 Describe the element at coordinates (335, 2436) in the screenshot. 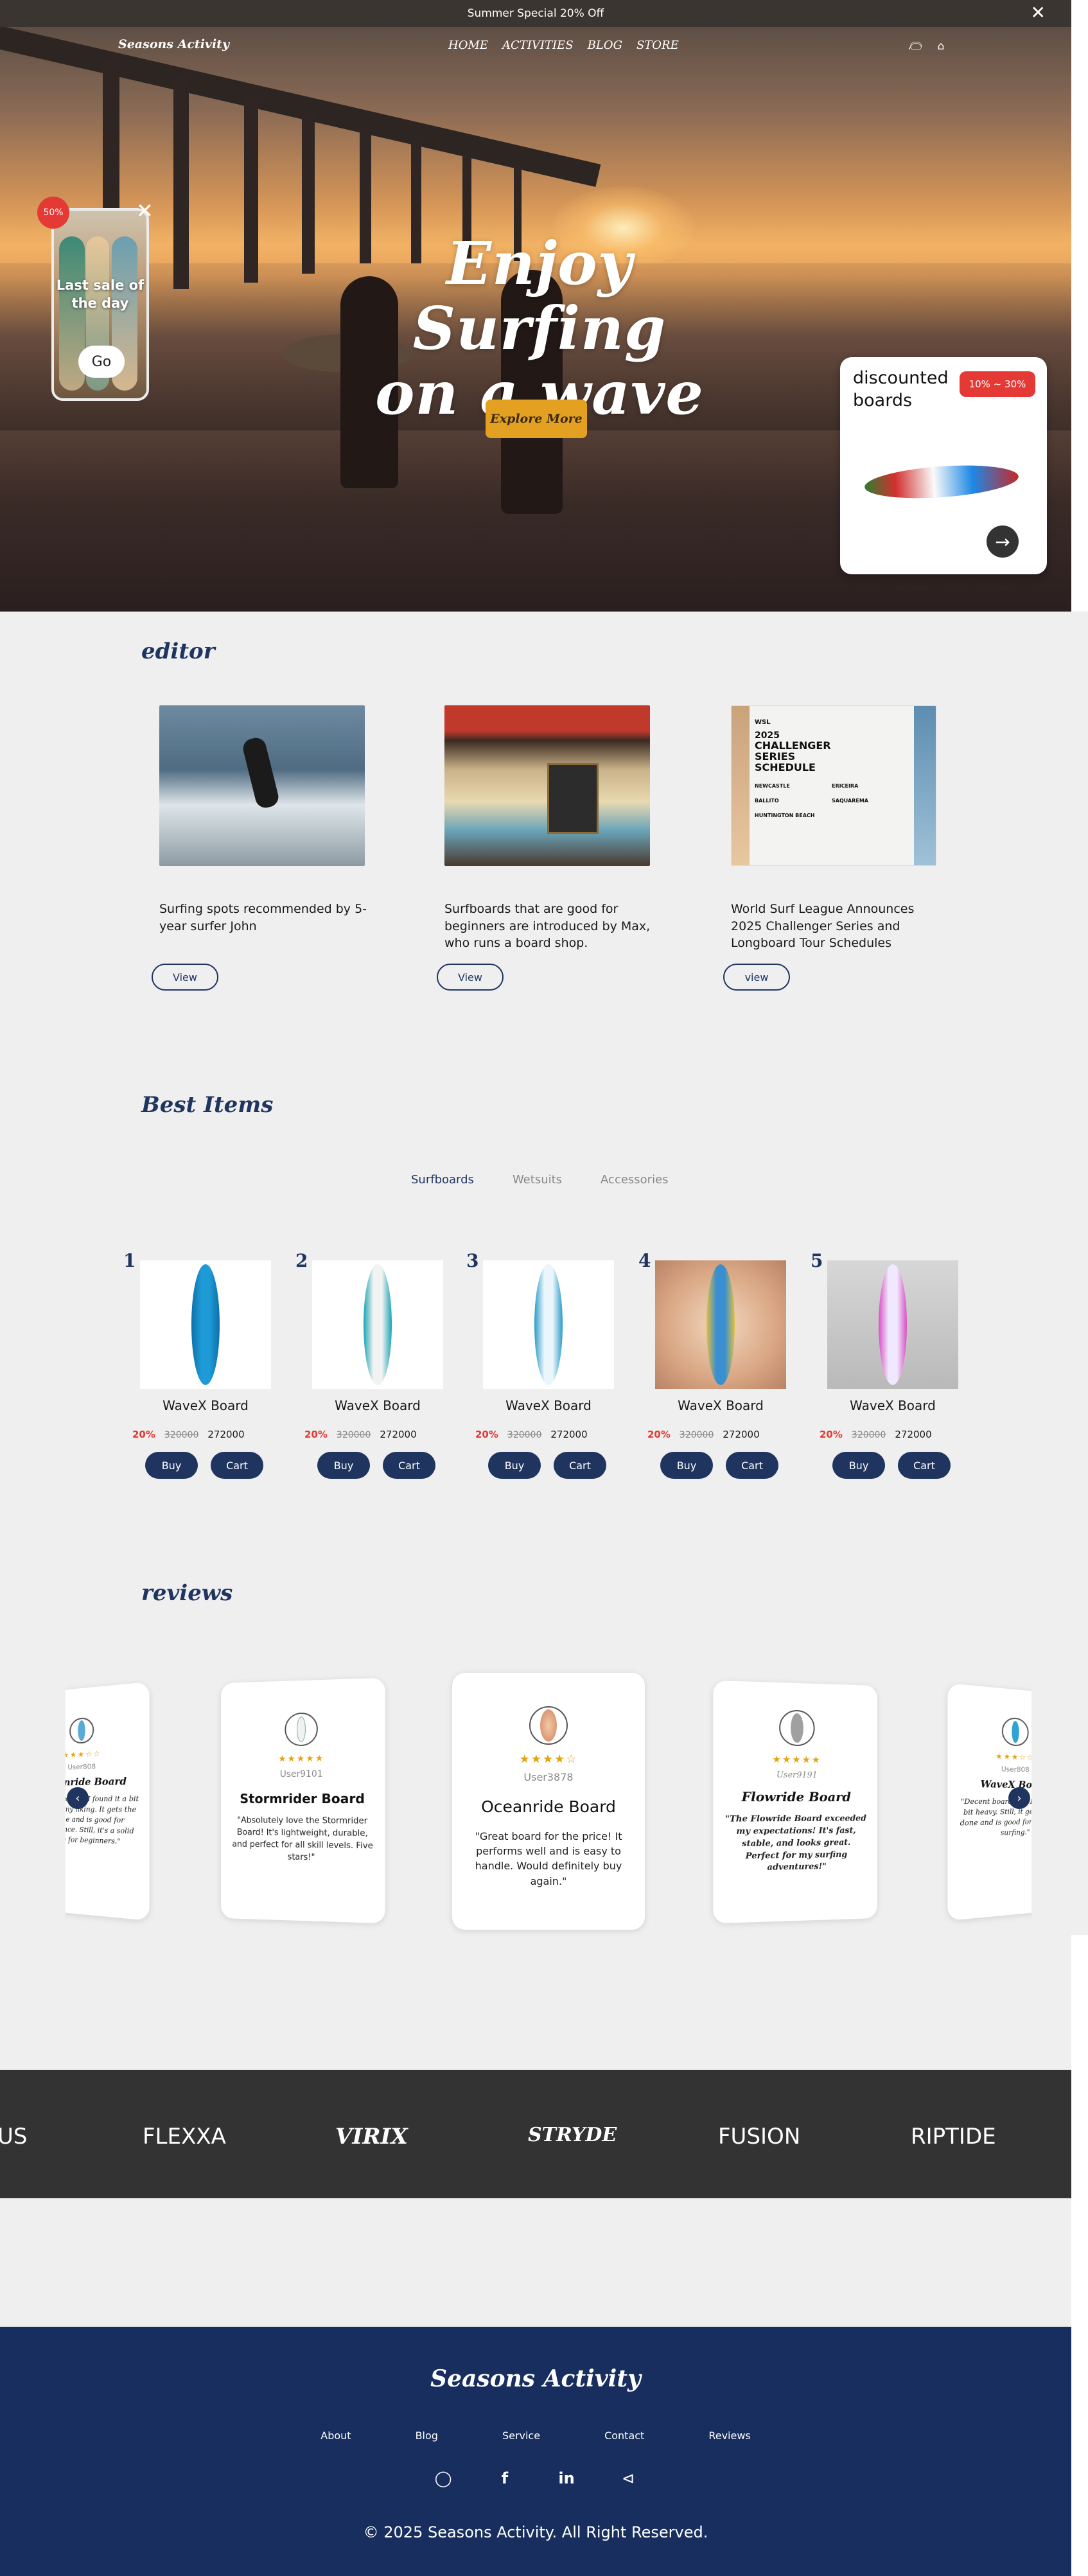

I see `footer-link-about: About` at that location.